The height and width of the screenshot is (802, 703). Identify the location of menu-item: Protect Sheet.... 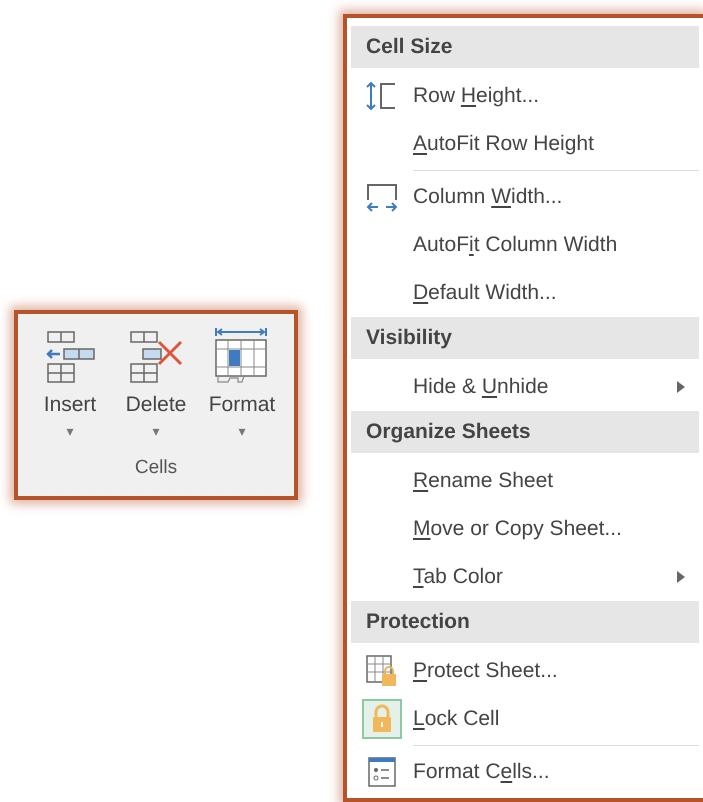
(525, 671).